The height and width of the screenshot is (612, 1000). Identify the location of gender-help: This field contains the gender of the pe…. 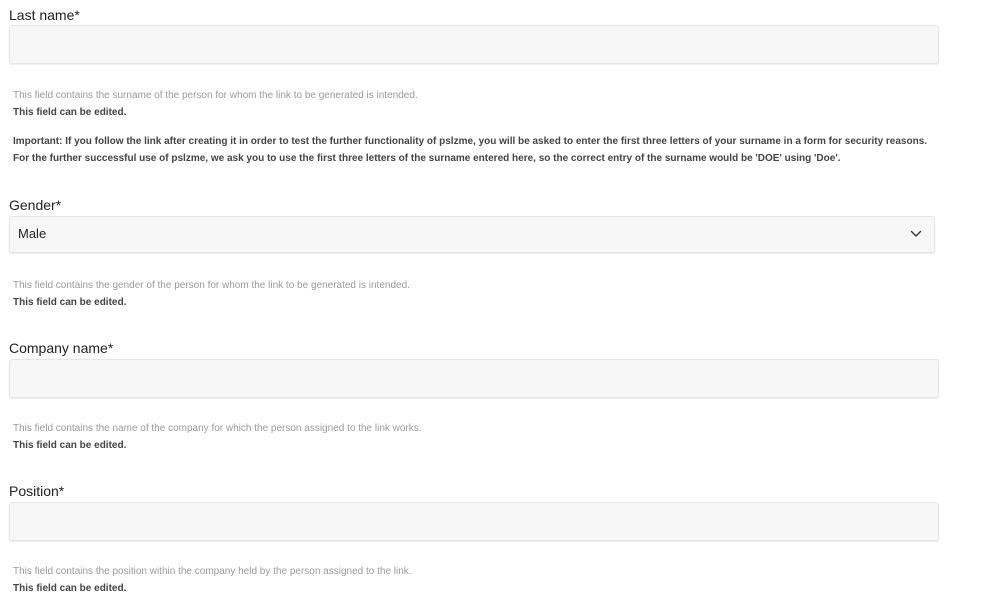
(211, 285).